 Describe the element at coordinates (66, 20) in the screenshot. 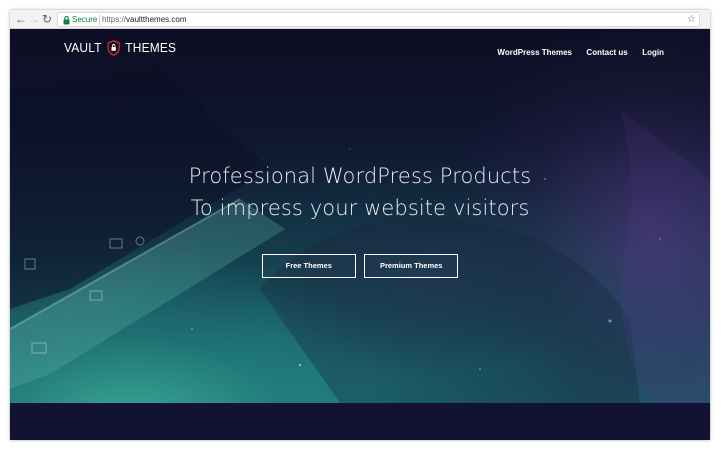

I see `lock-icon` at that location.